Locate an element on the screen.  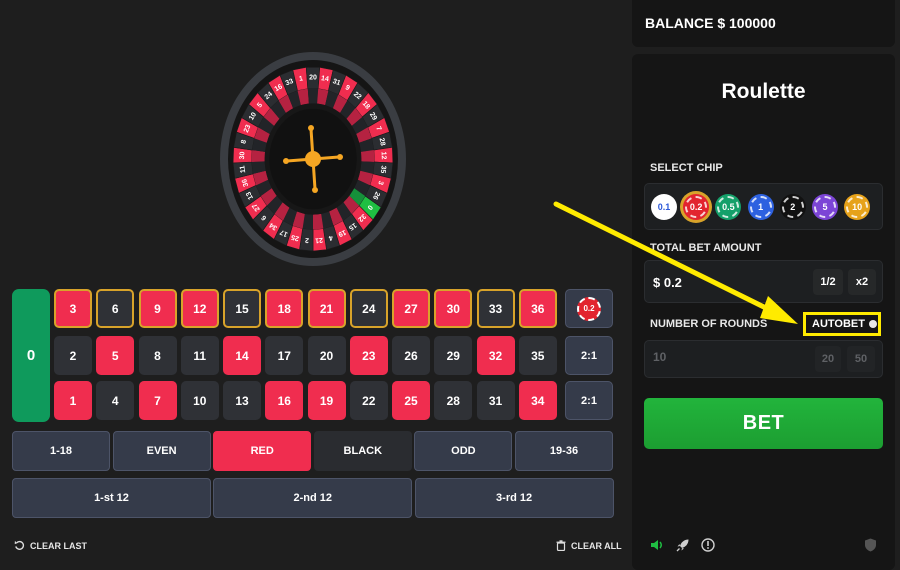
chip-10: 10 is located at coordinates (857, 207).